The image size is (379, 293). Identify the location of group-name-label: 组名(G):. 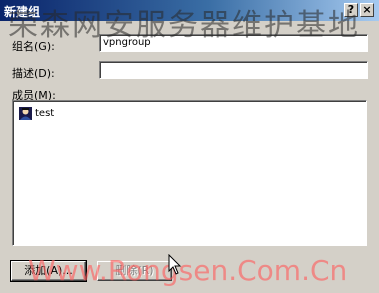
(33, 46).